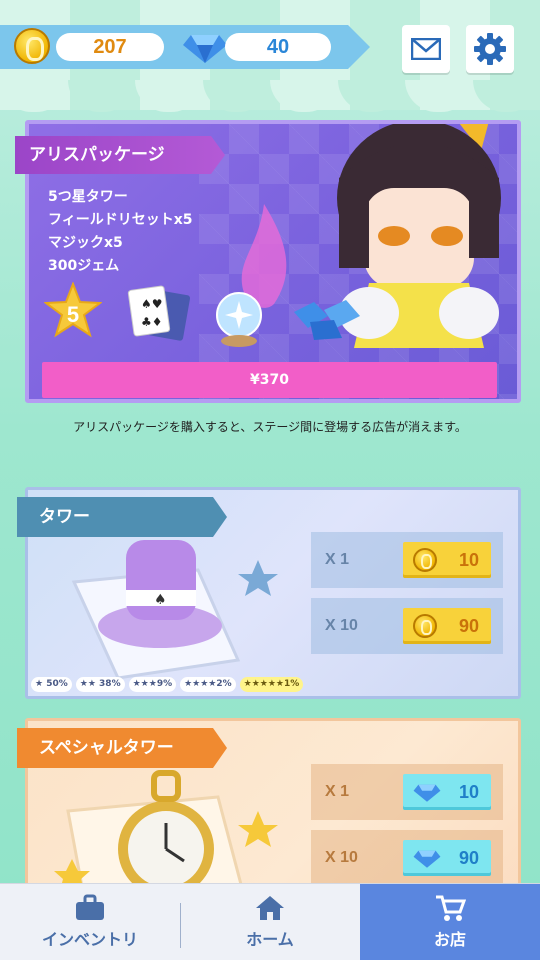 The width and height of the screenshot is (540, 960). Describe the element at coordinates (51, 684) in the screenshot. I see `odds-badge: ★ 50%` at that location.